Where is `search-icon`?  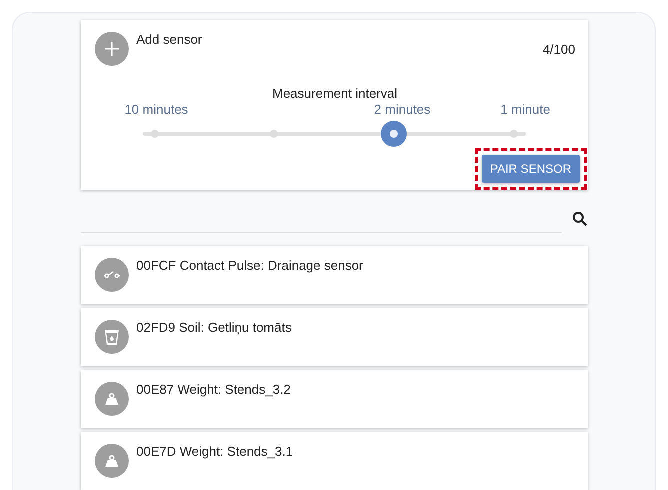 search-icon is located at coordinates (580, 218).